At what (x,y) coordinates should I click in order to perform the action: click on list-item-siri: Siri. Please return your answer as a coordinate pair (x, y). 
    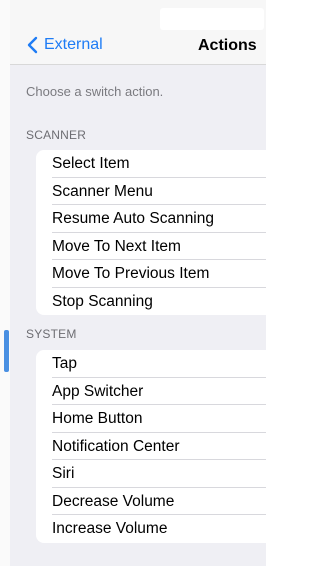
    Looking at the image, I should click on (151, 474).